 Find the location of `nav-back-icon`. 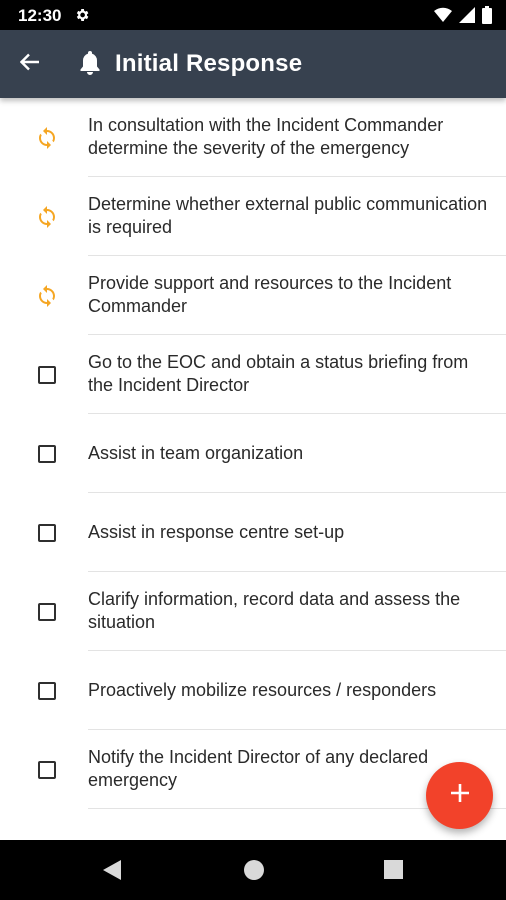

nav-back-icon is located at coordinates (112, 872).